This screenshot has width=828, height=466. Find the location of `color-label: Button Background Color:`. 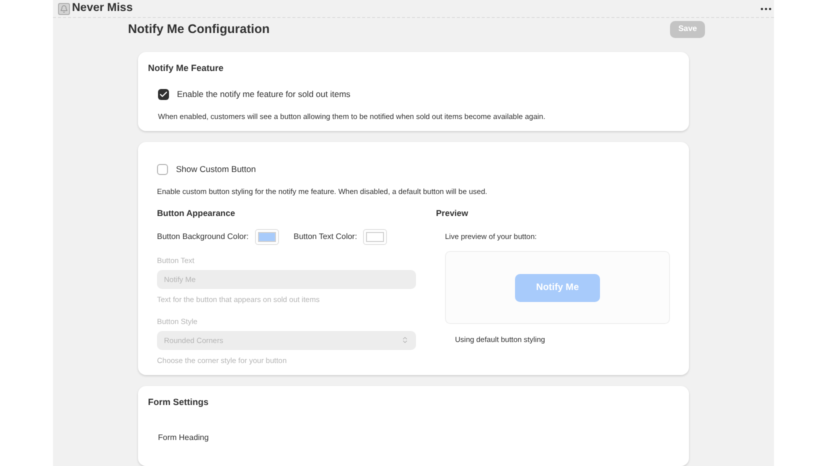

color-label: Button Background Color: is located at coordinates (203, 237).